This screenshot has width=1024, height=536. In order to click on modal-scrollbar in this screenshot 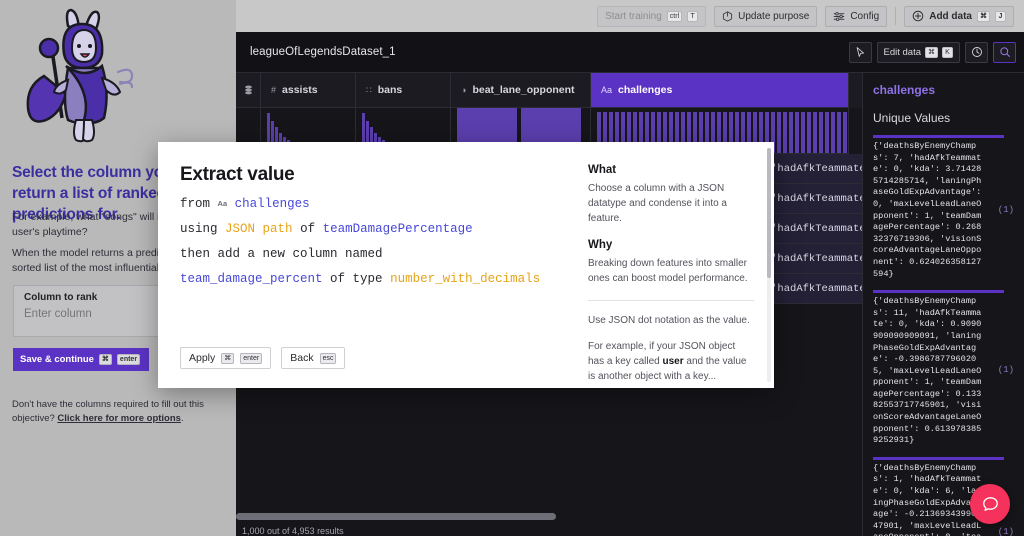, I will do `click(769, 265)`.